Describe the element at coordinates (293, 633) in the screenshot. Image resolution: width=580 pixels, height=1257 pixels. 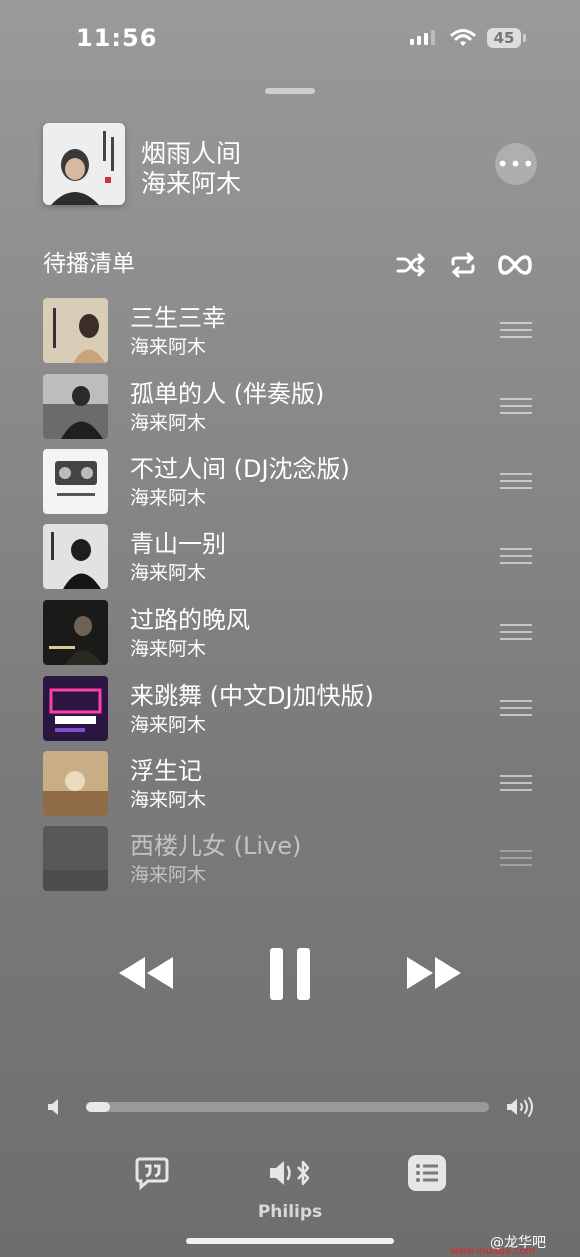
I see `queue-item: 过路的晚风 海来阿木` at that location.